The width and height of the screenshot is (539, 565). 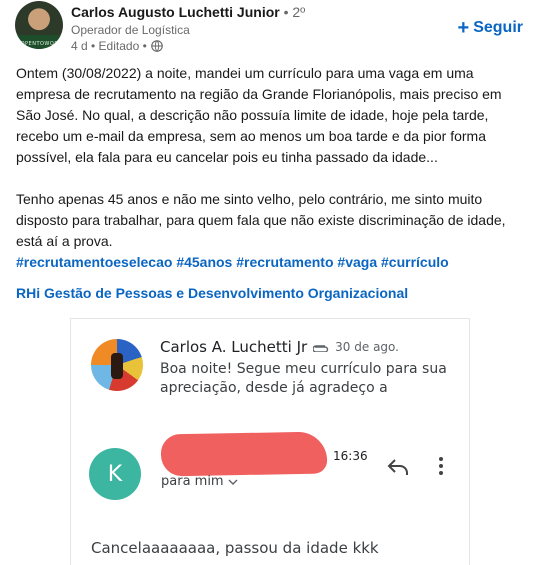 I want to click on email-date: 30 de ago., so click(x=367, y=347).